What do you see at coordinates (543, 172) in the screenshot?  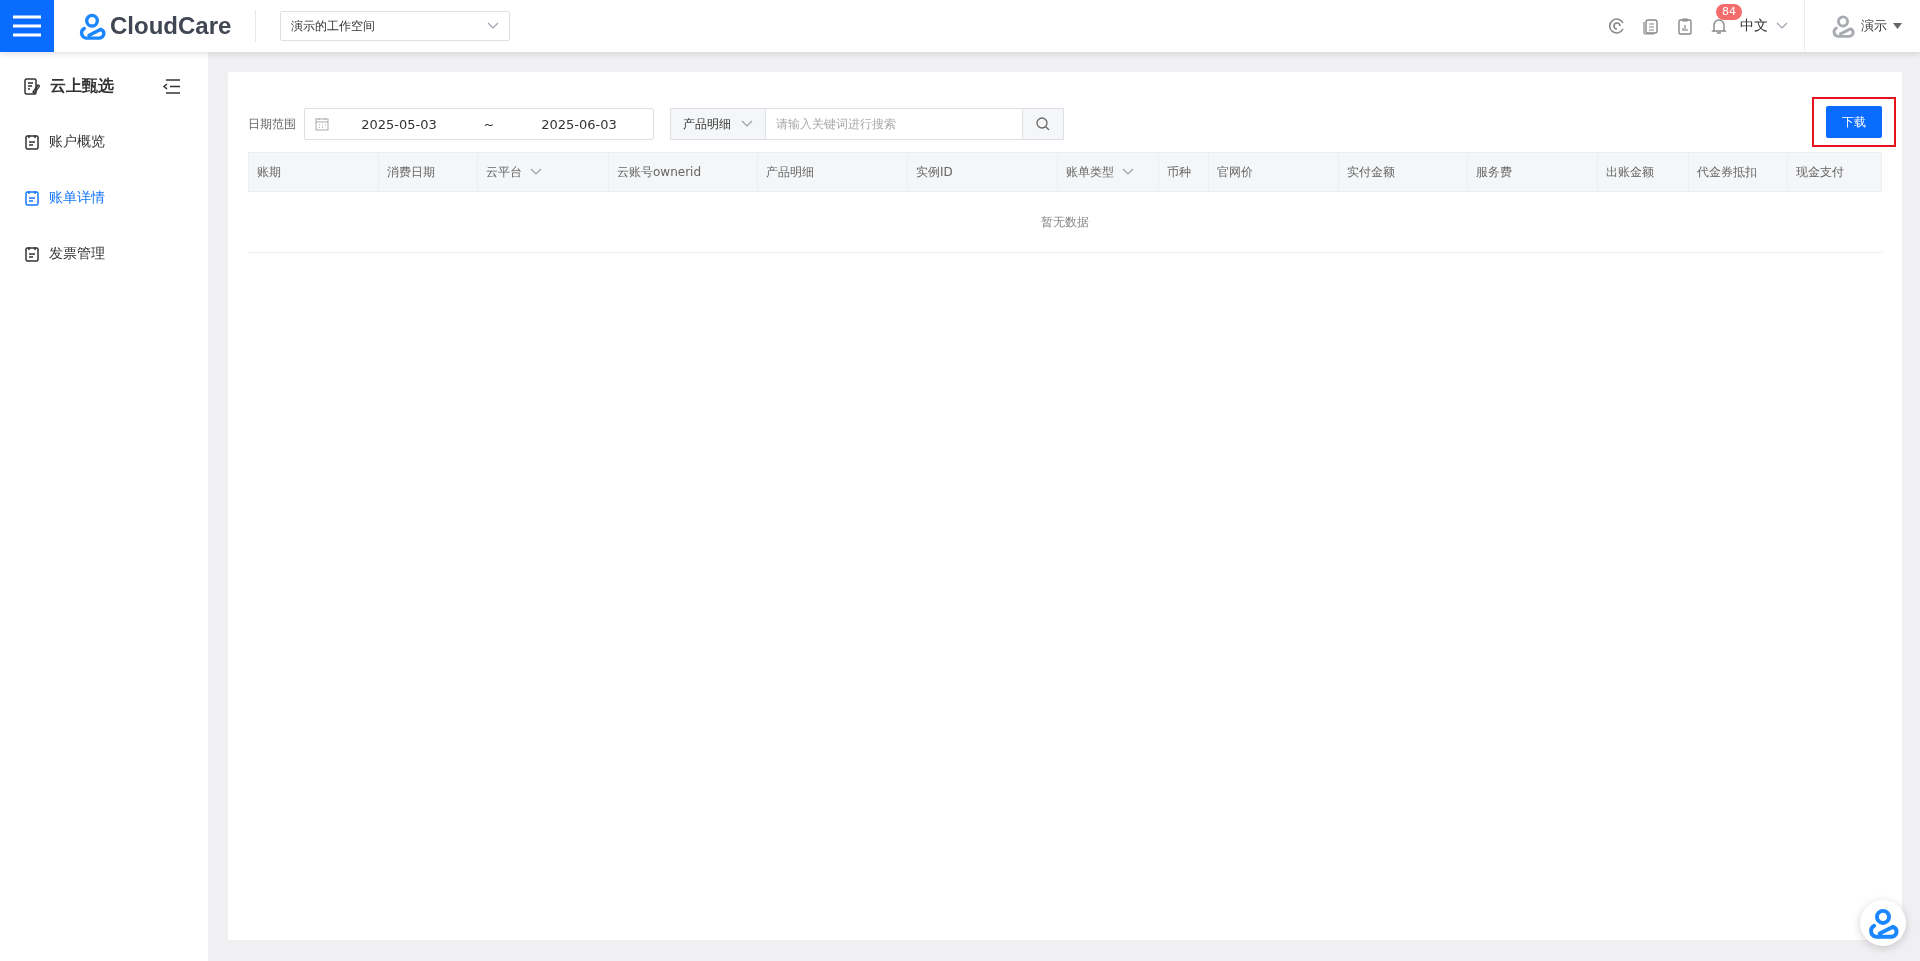 I see `column-header: 云平台` at bounding box center [543, 172].